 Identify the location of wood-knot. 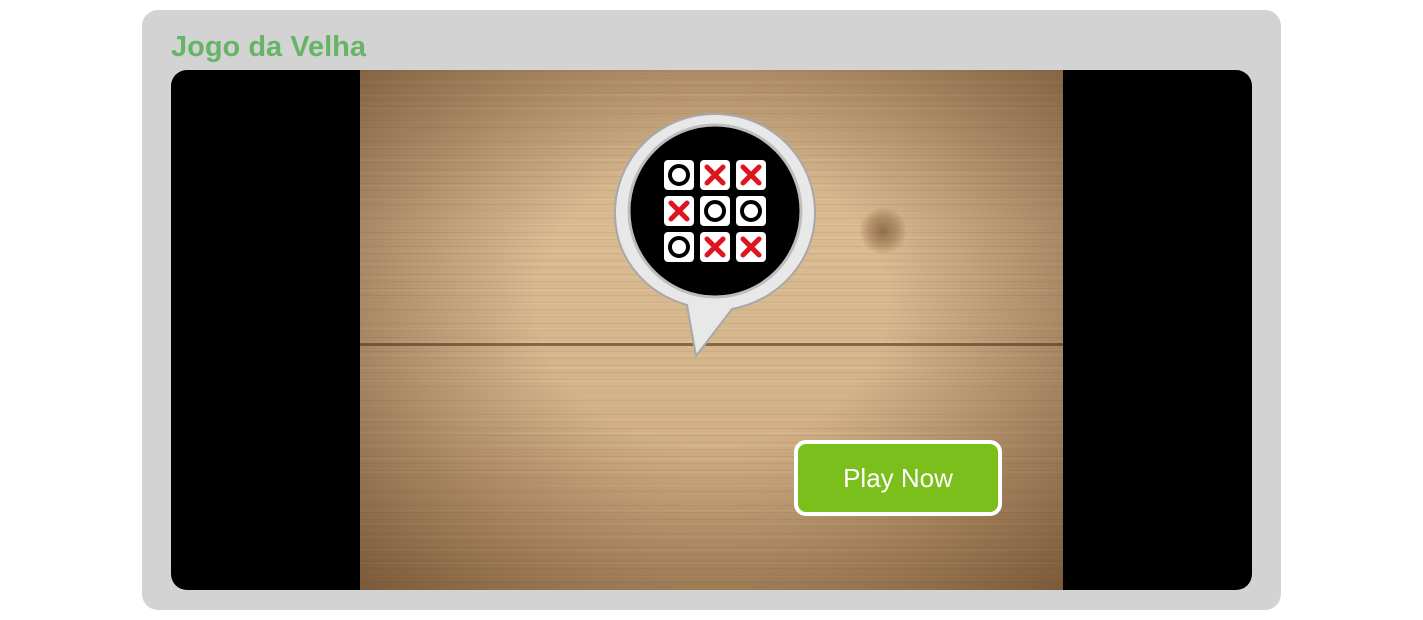
(883, 231).